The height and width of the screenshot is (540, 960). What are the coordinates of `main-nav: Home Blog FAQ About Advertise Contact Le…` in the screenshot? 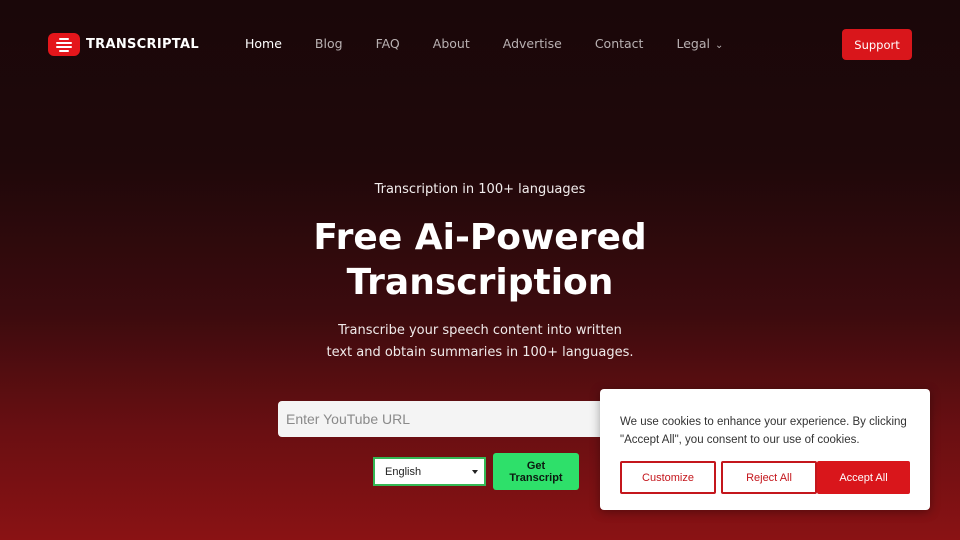 It's located at (500, 43).